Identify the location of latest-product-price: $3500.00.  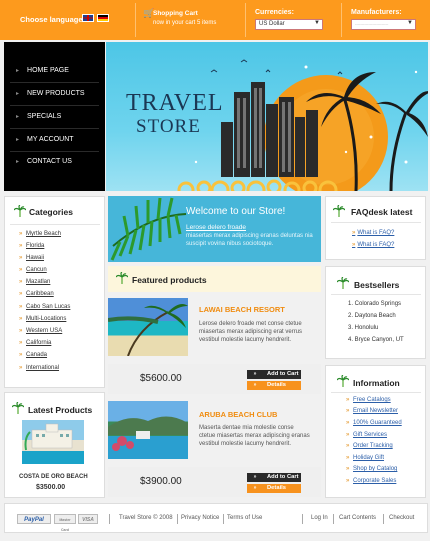
(51, 487).